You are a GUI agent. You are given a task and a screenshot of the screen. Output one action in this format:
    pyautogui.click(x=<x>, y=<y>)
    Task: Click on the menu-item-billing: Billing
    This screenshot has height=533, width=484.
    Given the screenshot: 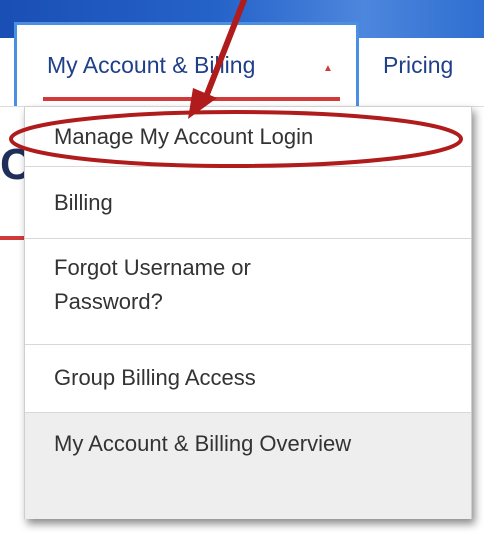 What is the action you would take?
    pyautogui.click(x=248, y=203)
    